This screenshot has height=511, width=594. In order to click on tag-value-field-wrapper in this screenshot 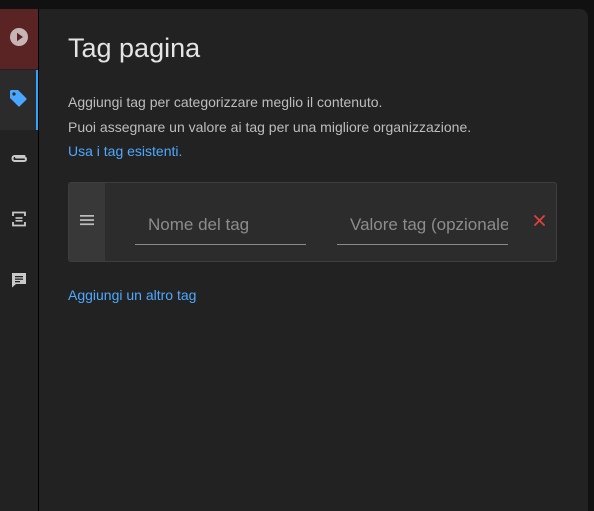, I will do `click(422, 222)`.